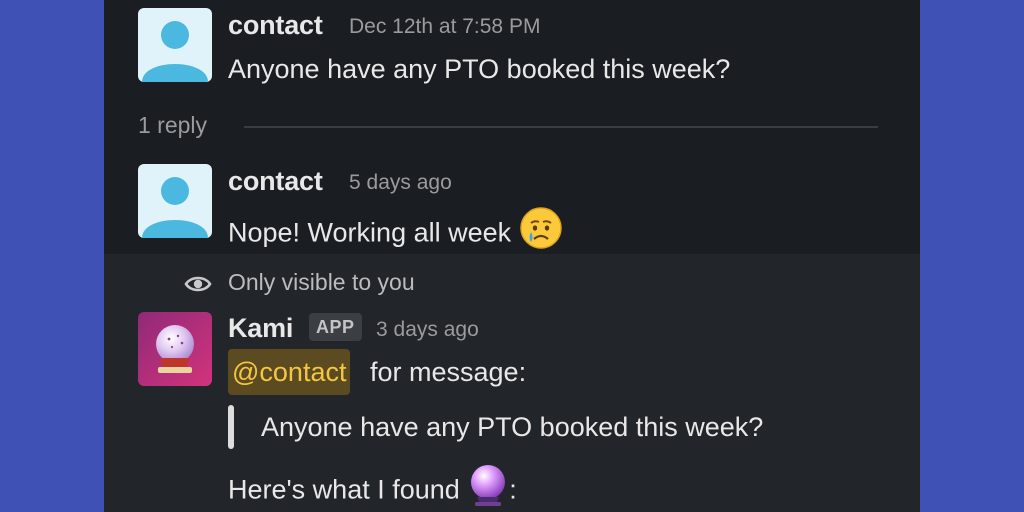 The height and width of the screenshot is (512, 1024). I want to click on message-text-row: Nope! Working all week, so click(395, 233).